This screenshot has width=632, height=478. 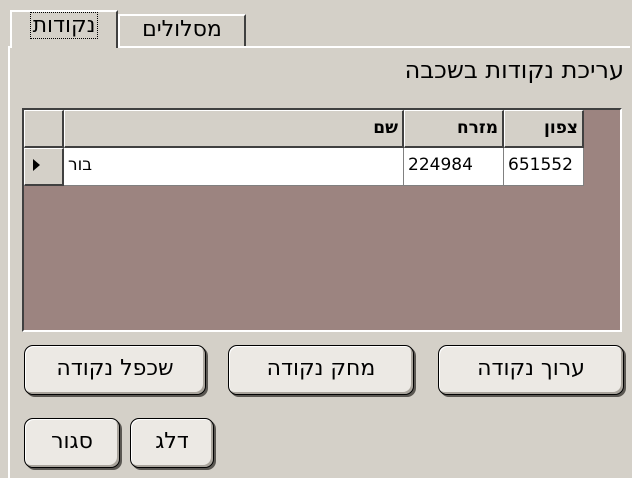 I want to click on duplicate-point-button: שכפל נקודה, so click(x=115, y=370).